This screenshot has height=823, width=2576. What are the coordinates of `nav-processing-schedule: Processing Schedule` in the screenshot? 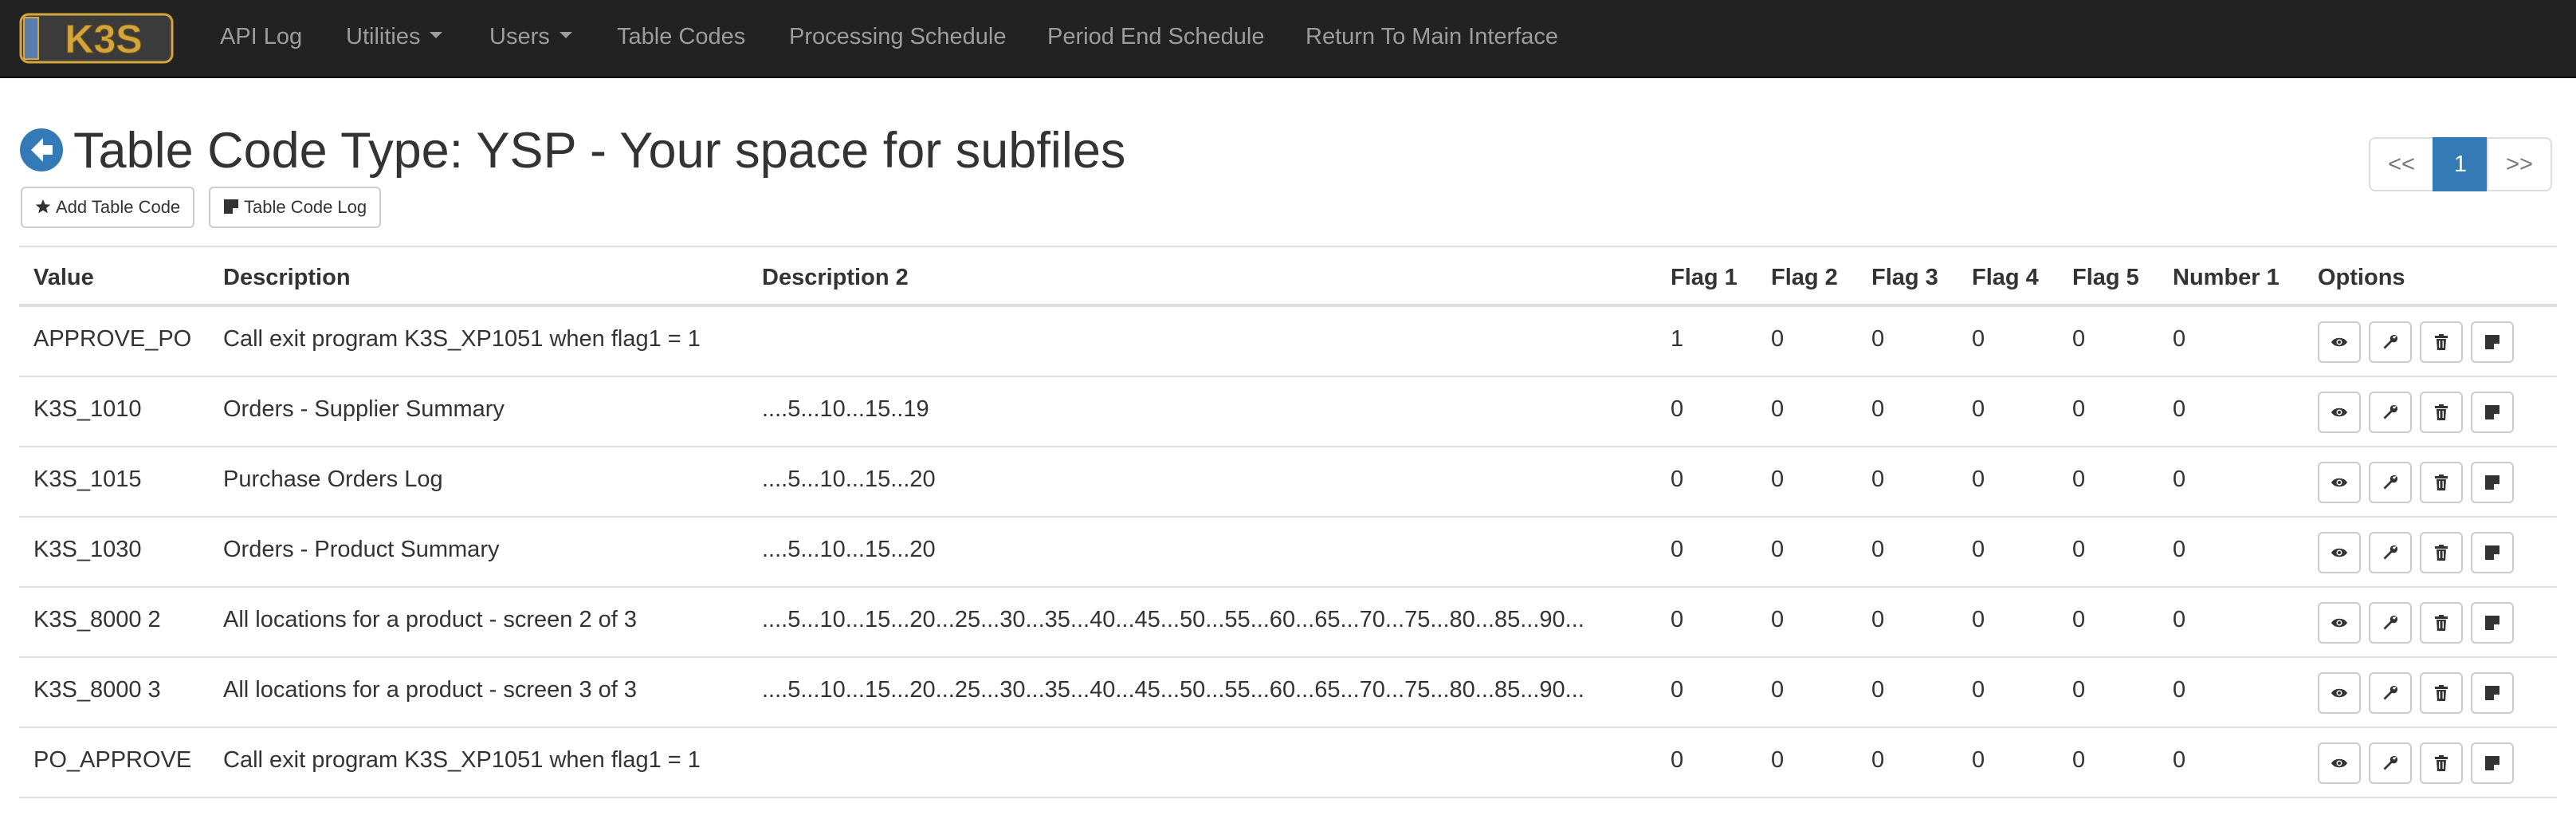 It's located at (897, 38).